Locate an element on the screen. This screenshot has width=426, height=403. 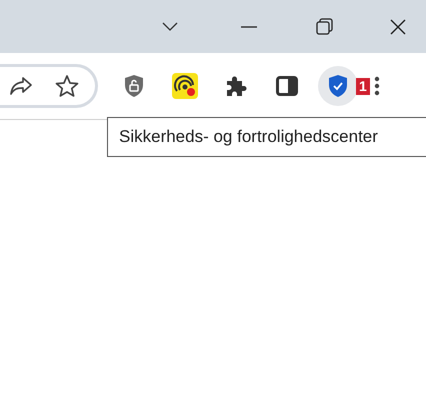
menu-icon is located at coordinates (377, 86).